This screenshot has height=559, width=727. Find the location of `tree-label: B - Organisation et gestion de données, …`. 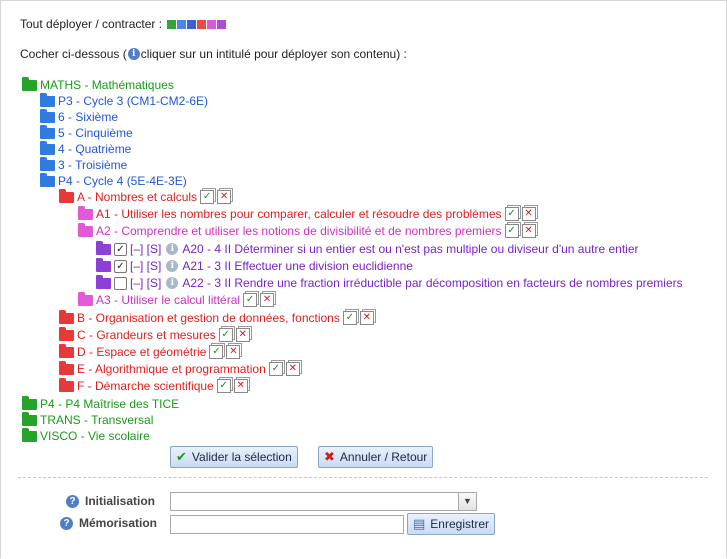

tree-label: B - Organisation et gestion de données, … is located at coordinates (208, 318).